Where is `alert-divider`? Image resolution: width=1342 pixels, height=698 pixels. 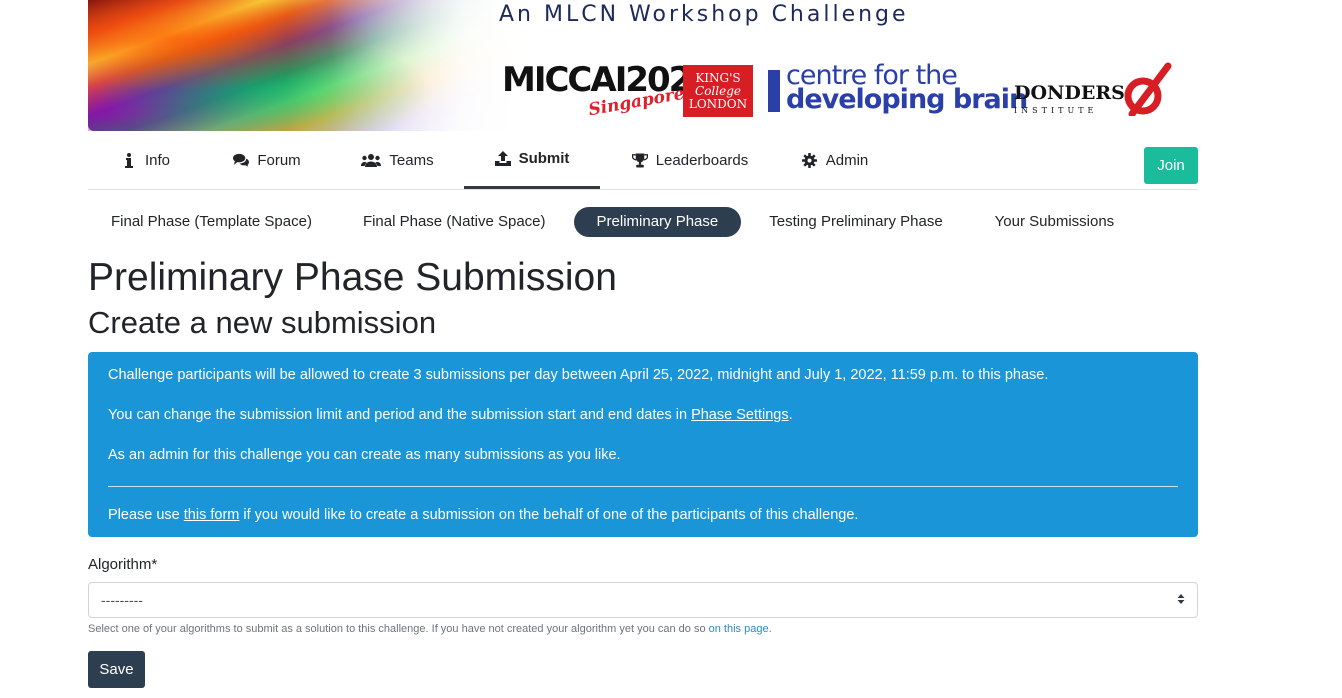 alert-divider is located at coordinates (643, 486).